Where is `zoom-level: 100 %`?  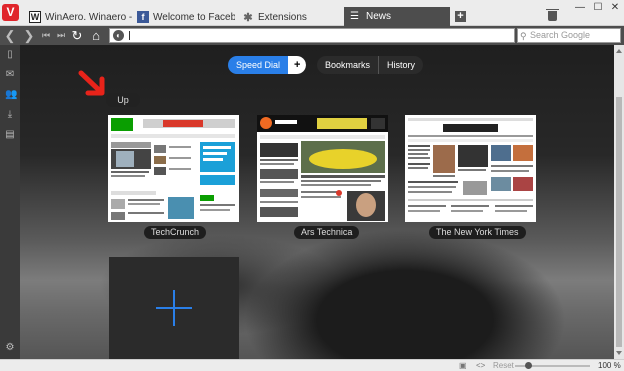
zoom-level: 100 % is located at coordinates (609, 365).